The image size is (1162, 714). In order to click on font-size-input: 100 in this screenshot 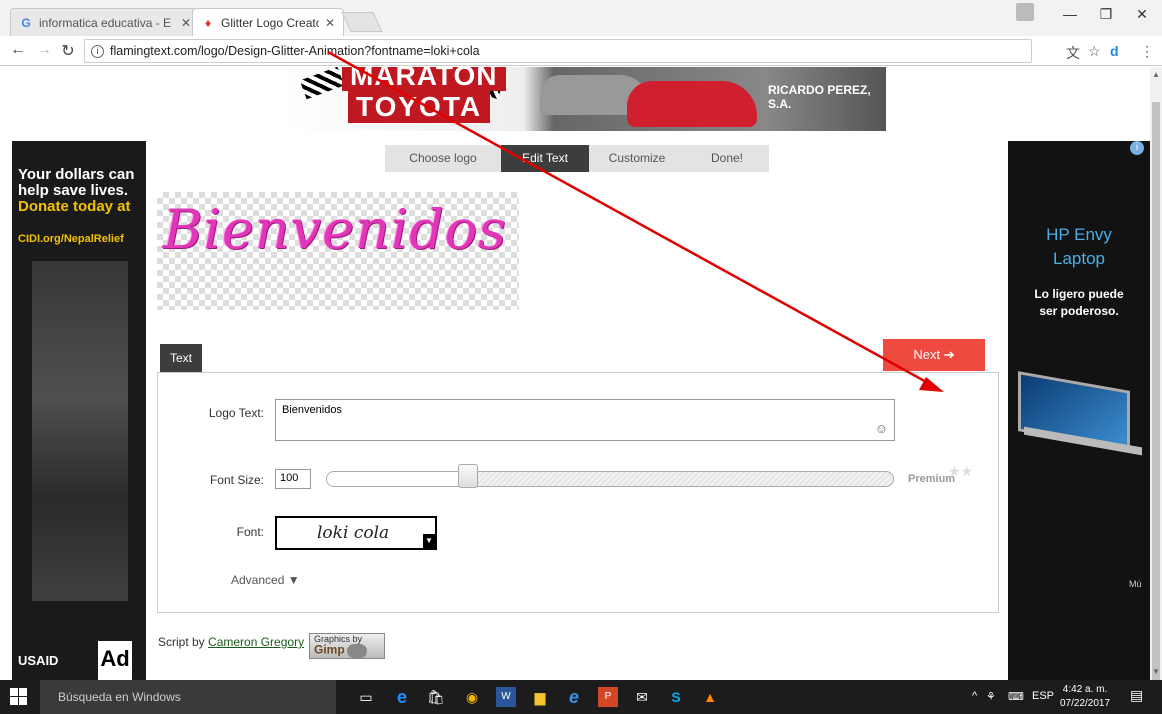, I will do `click(293, 479)`.